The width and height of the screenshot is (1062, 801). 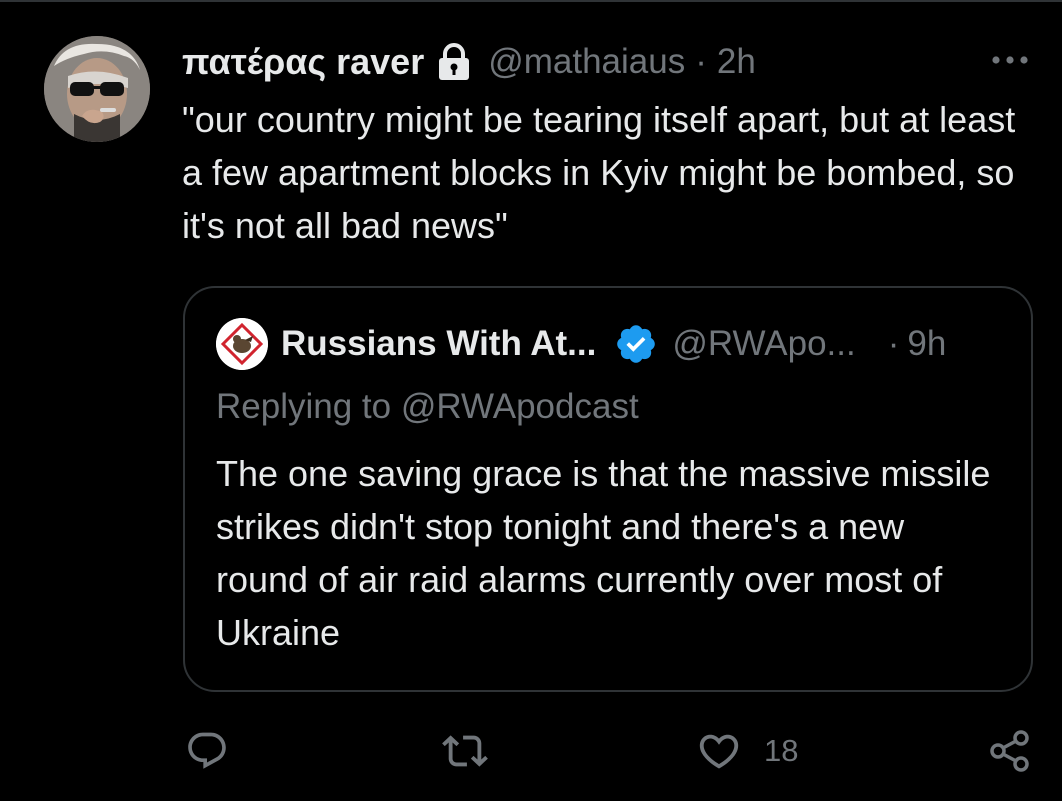 I want to click on reply-icon, so click(x=207, y=751).